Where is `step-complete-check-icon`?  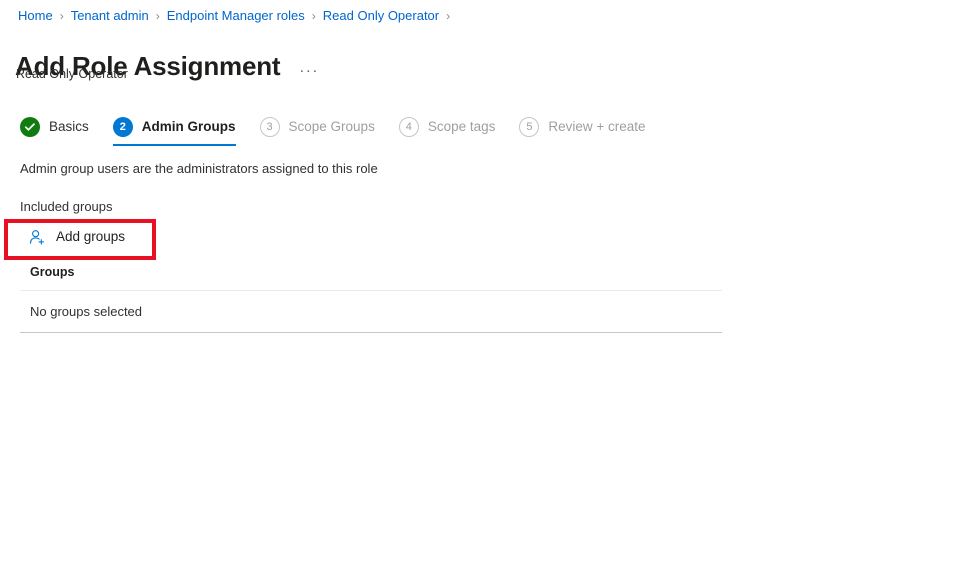 step-complete-check-icon is located at coordinates (30, 127).